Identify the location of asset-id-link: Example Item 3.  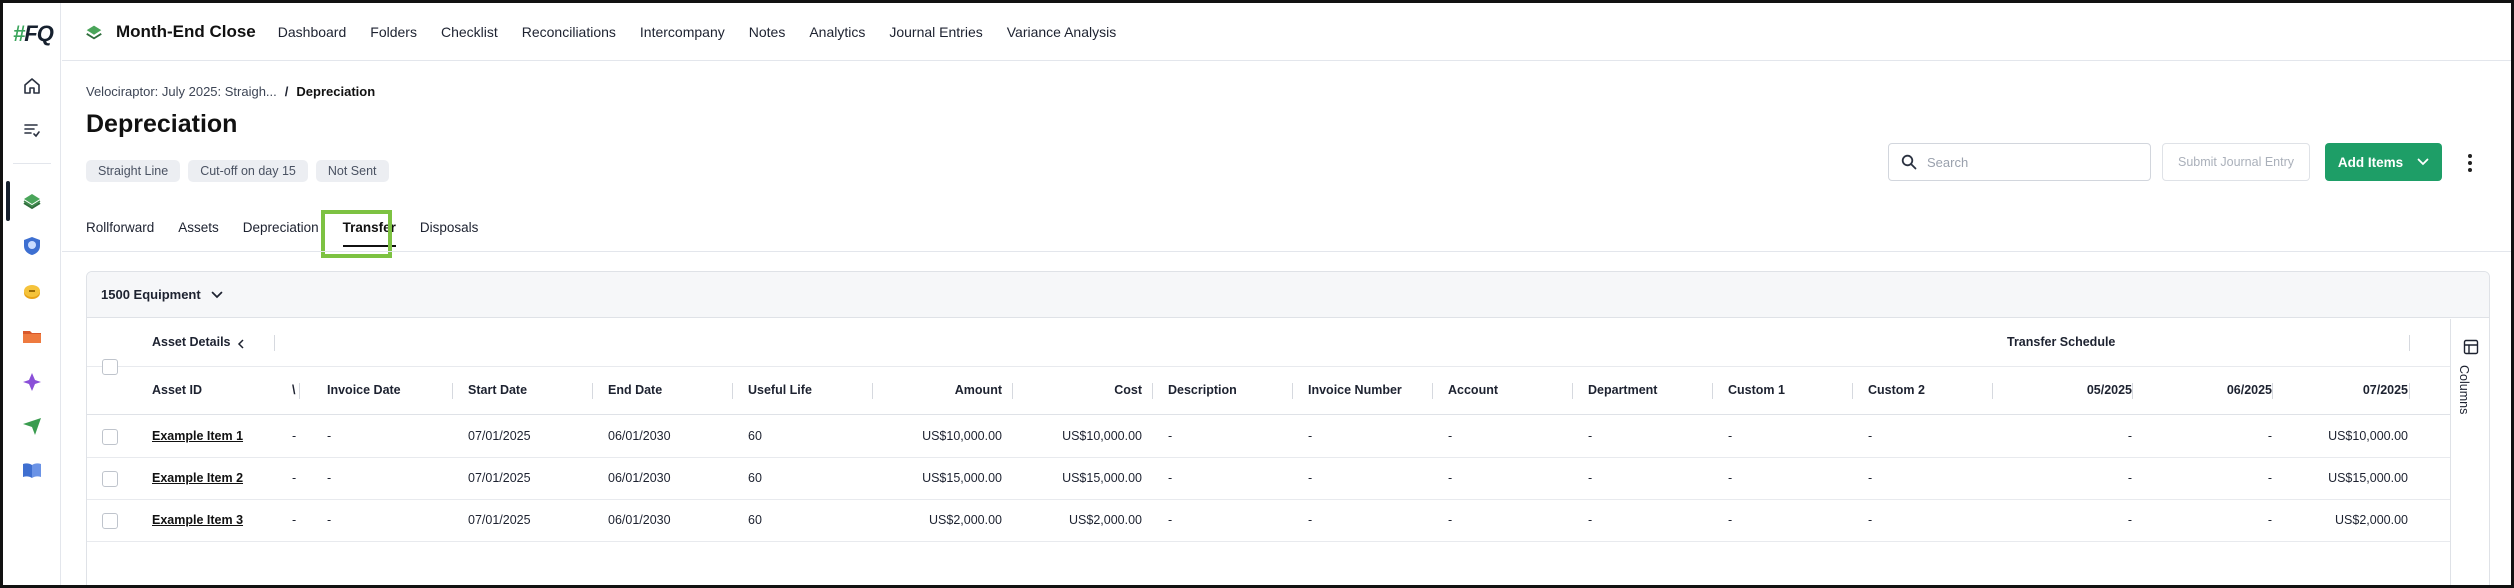
(197, 520).